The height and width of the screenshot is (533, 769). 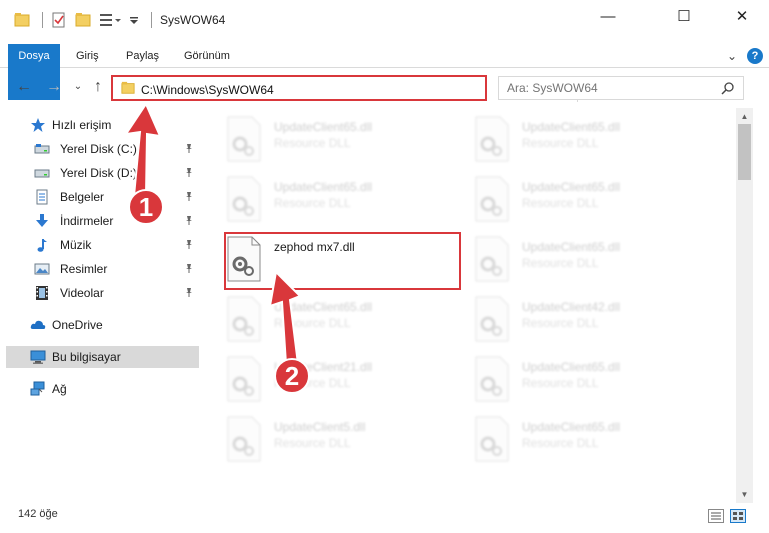 What do you see at coordinates (744, 116) in the screenshot?
I see `scroll-up-icon: ▲` at bounding box center [744, 116].